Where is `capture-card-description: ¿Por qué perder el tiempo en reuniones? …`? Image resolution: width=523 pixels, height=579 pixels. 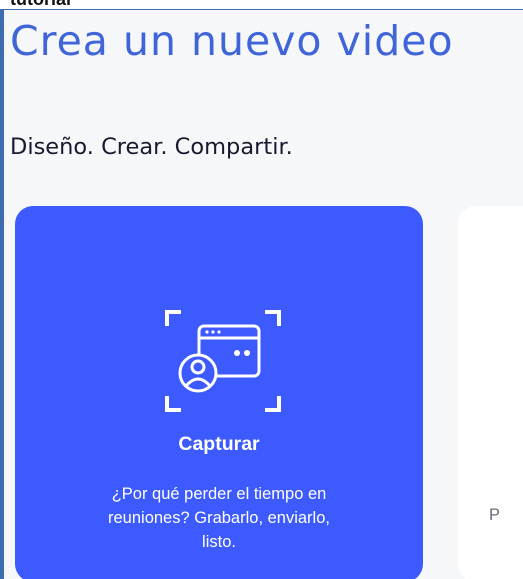 capture-card-description: ¿Por qué perder el tiempo en reuniones? … is located at coordinates (219, 518).